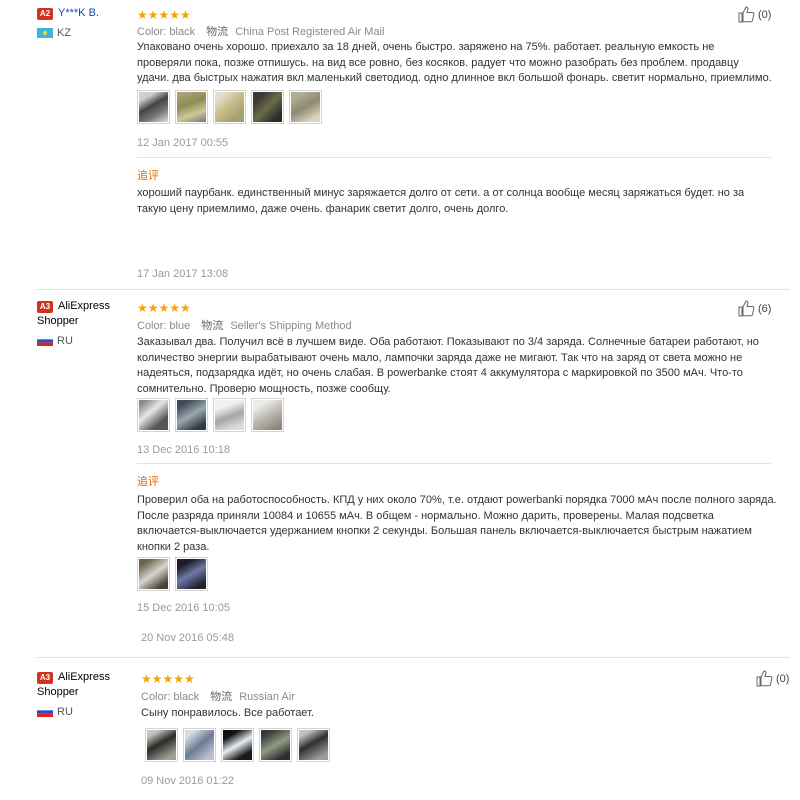 The height and width of the screenshot is (800, 800). What do you see at coordinates (173, 546) in the screenshot?
I see `text-line: кнопки 2 раза.` at bounding box center [173, 546].